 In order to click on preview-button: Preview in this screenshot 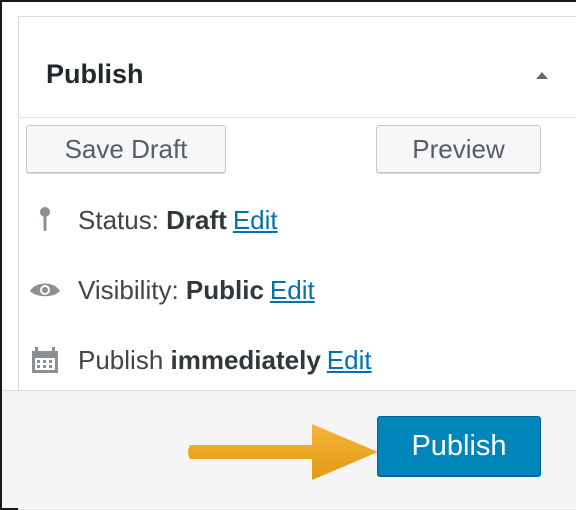, I will do `click(458, 149)`.